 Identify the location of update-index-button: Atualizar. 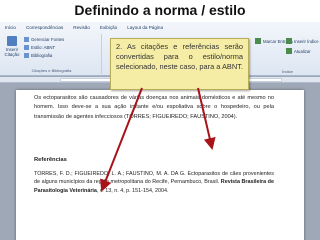
(298, 51).